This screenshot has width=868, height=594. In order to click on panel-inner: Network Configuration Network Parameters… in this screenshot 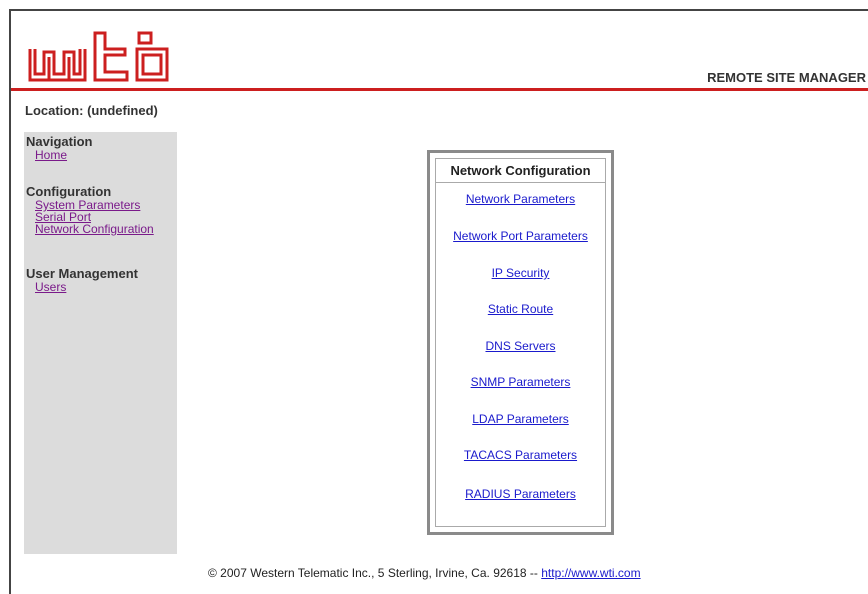, I will do `click(520, 342)`.